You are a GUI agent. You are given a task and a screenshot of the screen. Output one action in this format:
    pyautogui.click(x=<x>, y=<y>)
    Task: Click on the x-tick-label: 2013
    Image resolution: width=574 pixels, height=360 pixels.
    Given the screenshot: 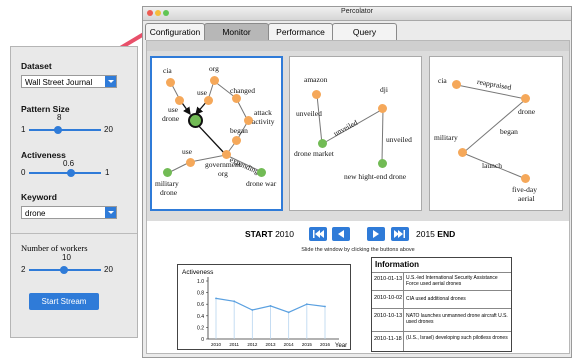 What is the action you would take?
    pyautogui.click(x=270, y=344)
    